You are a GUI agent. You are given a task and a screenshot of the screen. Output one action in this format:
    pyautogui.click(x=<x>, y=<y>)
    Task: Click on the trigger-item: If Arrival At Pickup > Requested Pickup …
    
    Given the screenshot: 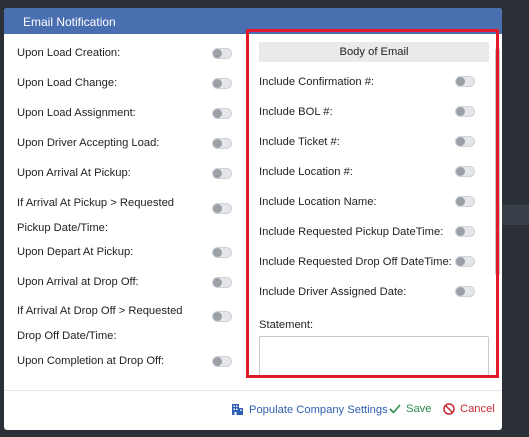 What is the action you would take?
    pyautogui.click(x=124, y=216)
    